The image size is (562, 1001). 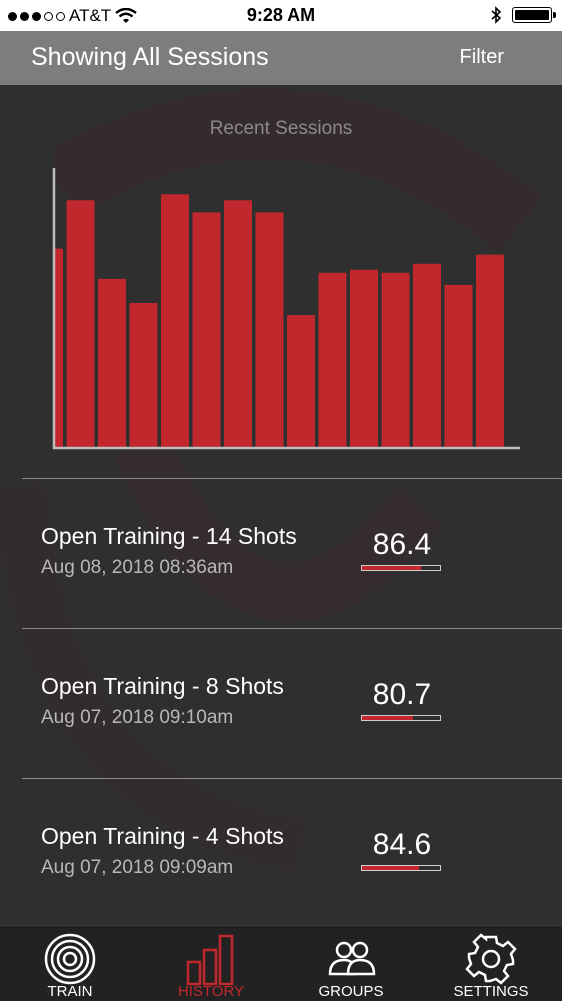 I want to click on session-date: Aug 07, 2018 09:09am, so click(x=137, y=867).